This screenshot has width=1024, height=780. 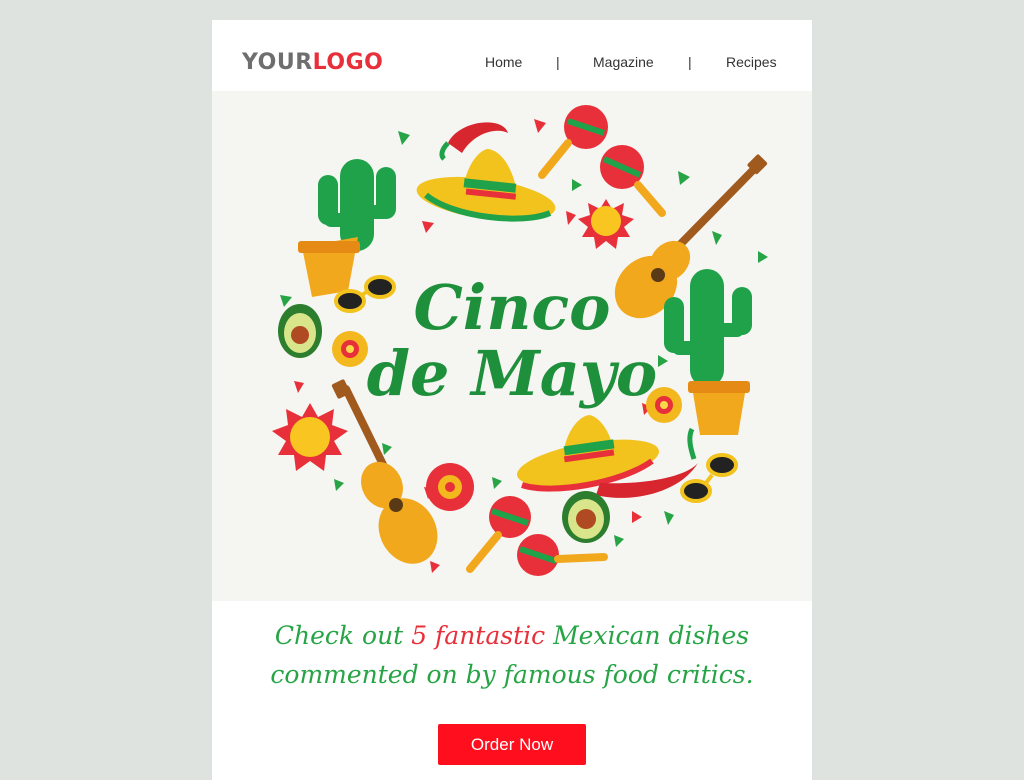 I want to click on headline-text: Mexican dishes, so click(x=647, y=635).